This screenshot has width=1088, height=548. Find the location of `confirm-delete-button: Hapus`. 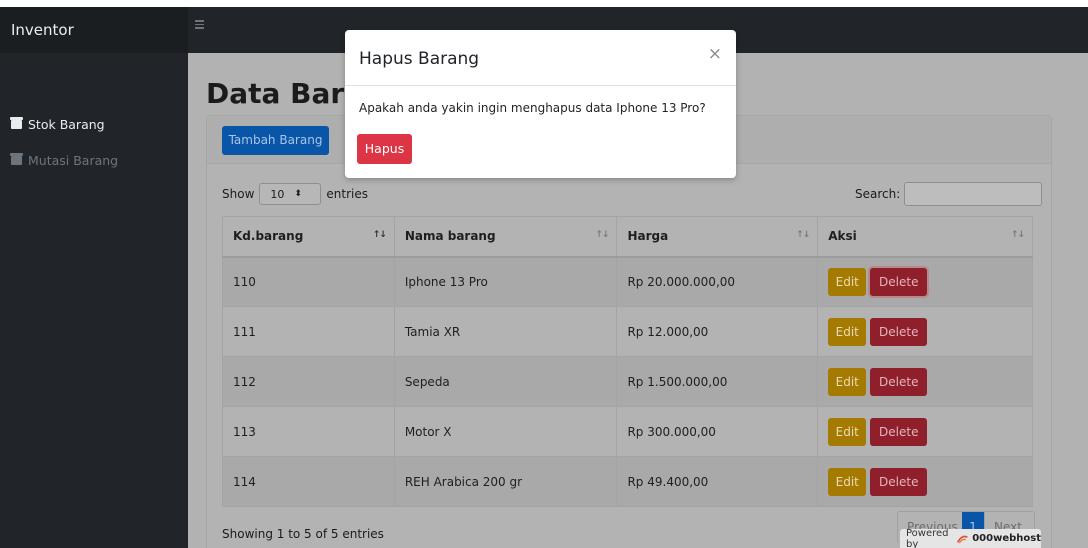

confirm-delete-button: Hapus is located at coordinates (384, 149).